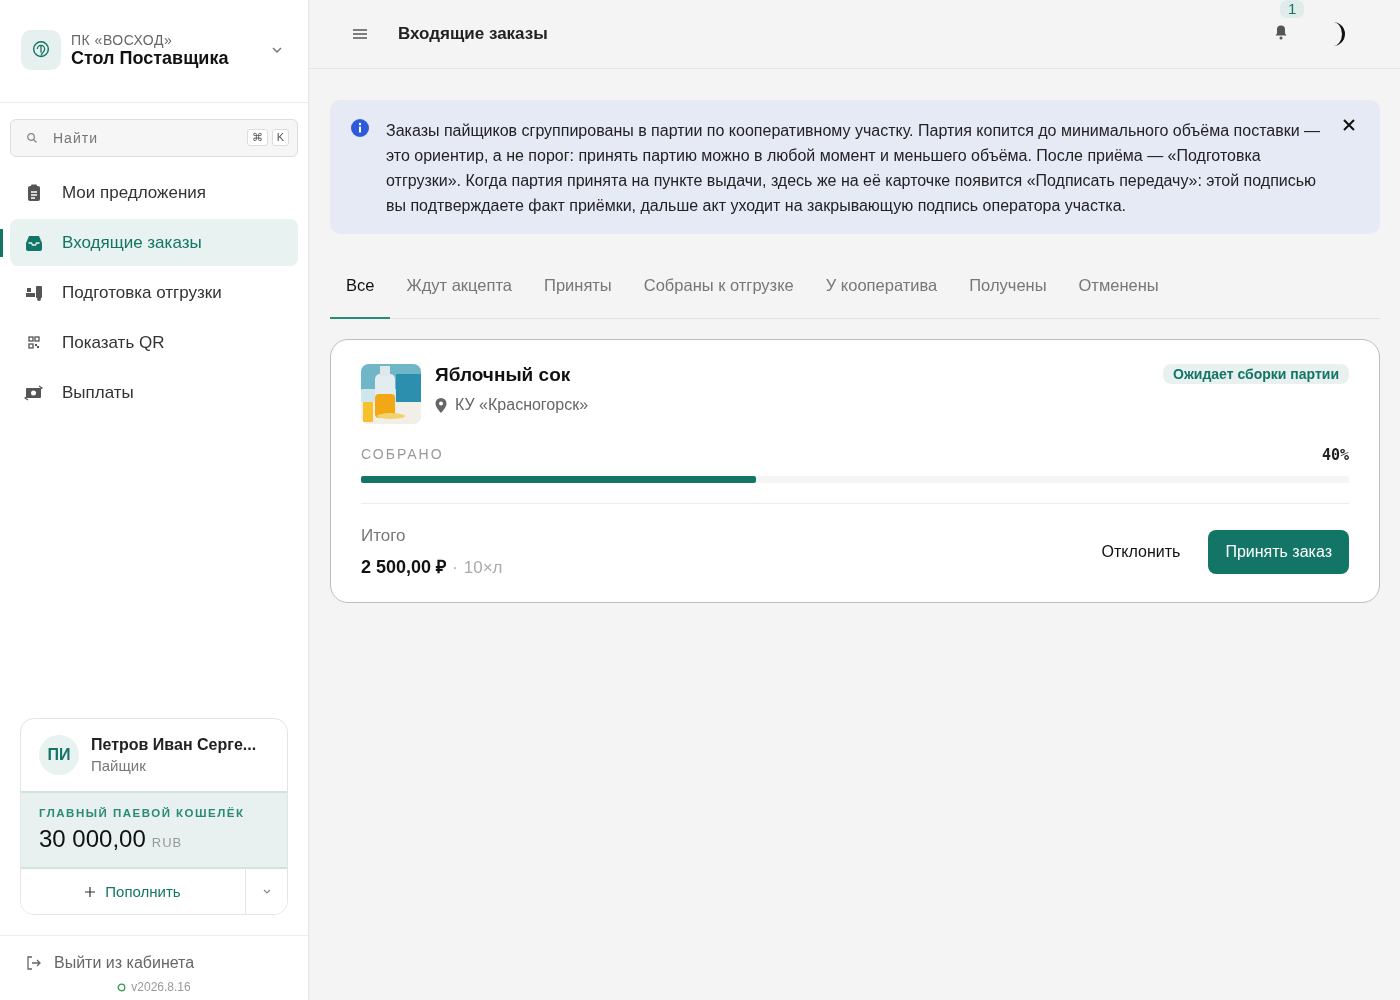  Describe the element at coordinates (154, 392) in the screenshot. I see `nav-item: Выплаты` at that location.